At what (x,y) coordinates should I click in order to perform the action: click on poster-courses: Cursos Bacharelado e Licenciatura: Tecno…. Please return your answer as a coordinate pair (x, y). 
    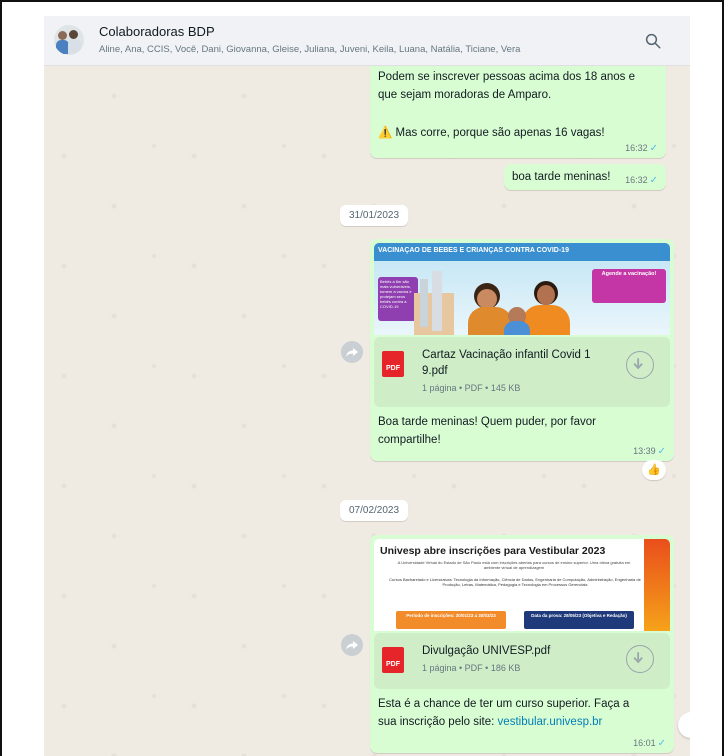
    Looking at the image, I should click on (515, 582).